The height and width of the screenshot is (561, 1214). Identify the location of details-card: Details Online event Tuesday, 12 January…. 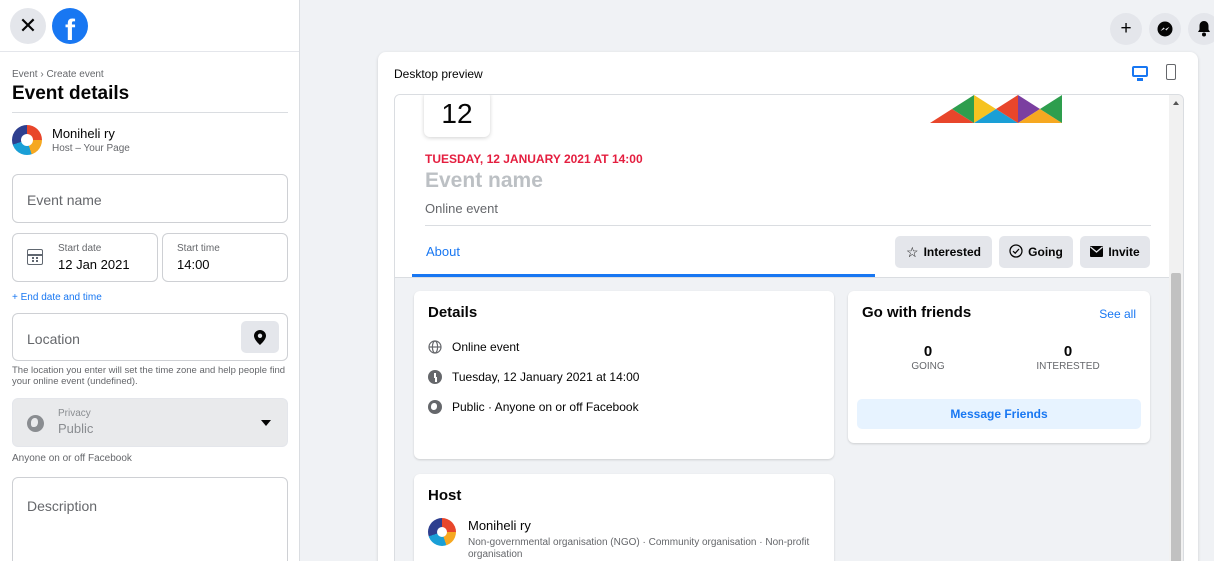
(624, 375).